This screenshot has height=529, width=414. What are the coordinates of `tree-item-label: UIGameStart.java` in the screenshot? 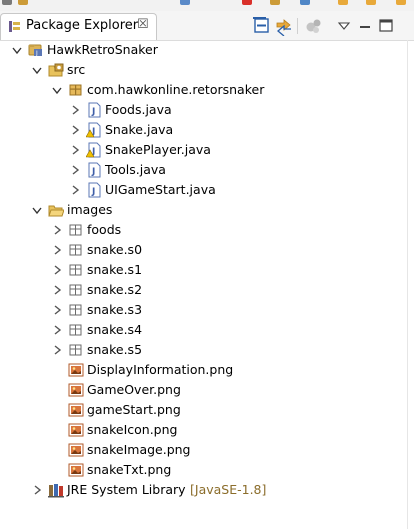 It's located at (160, 189).